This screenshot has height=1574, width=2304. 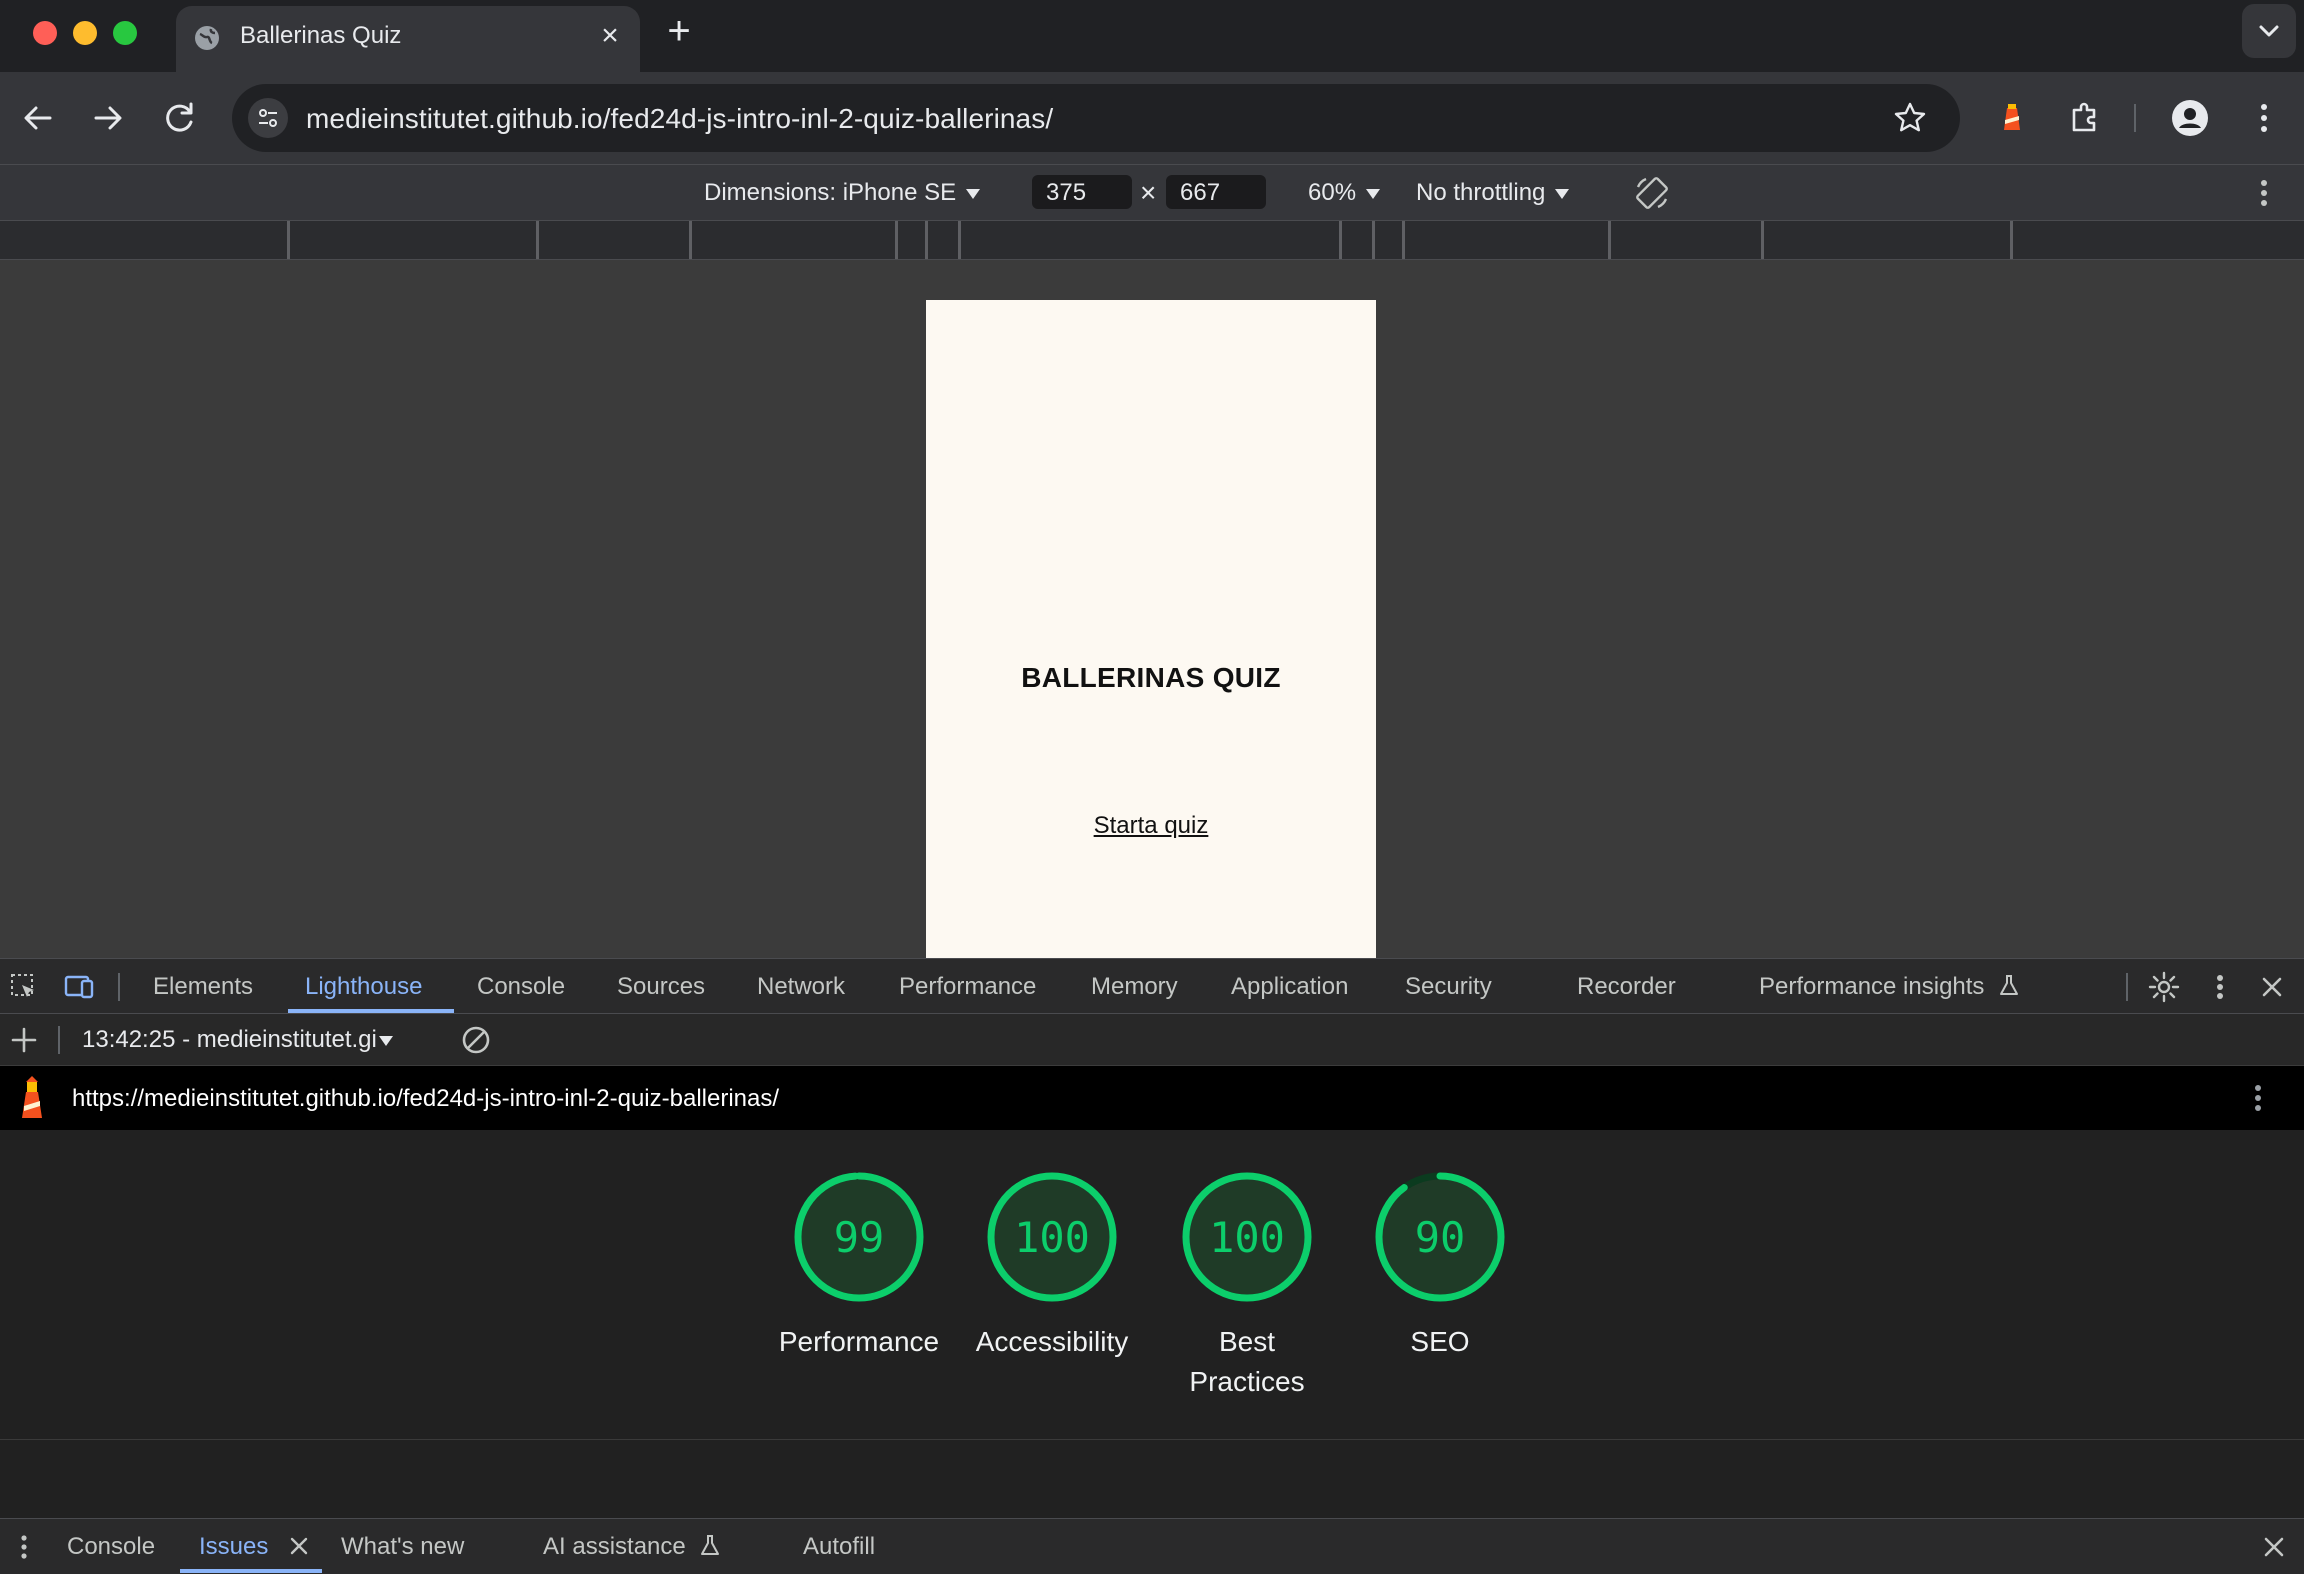 I want to click on throttling-select: No throttling, so click(x=1493, y=193).